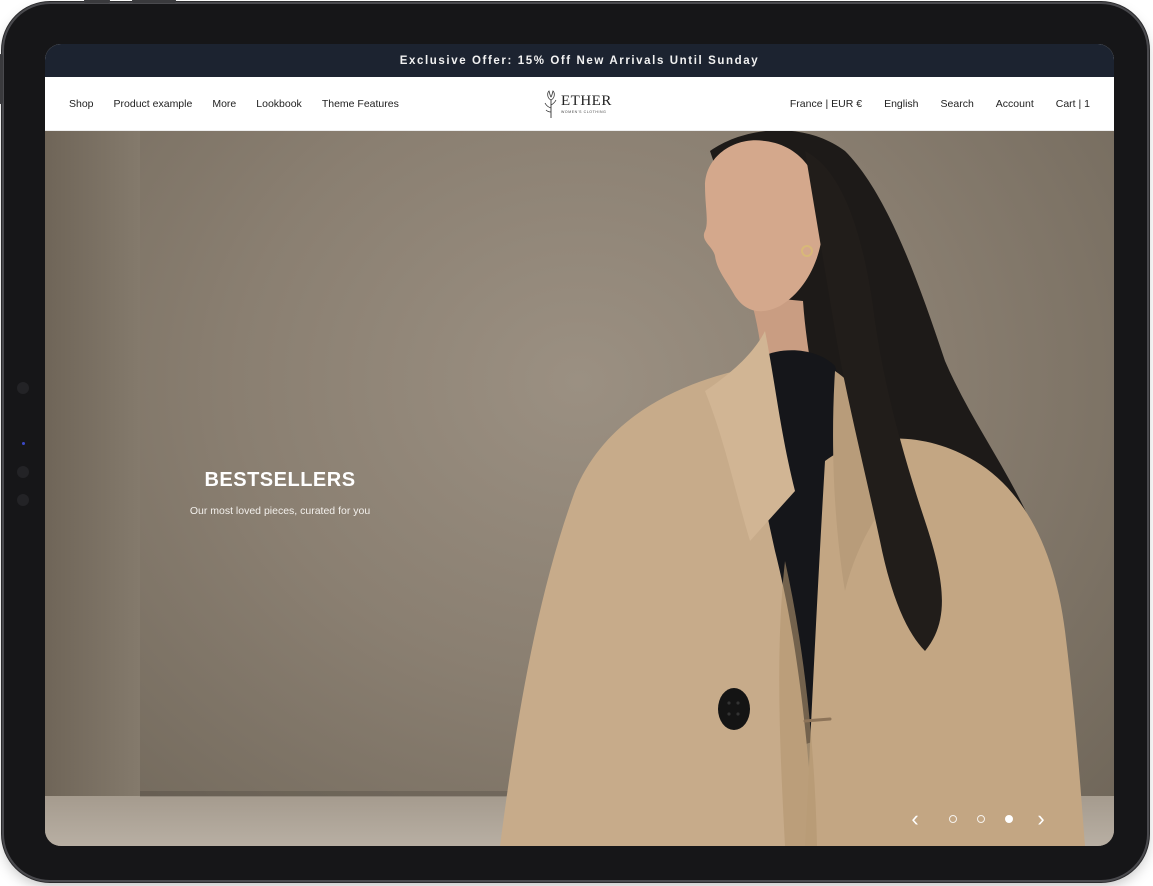 Image resolution: width=1153 pixels, height=886 pixels. What do you see at coordinates (1041, 819) in the screenshot?
I see `chevron-right-icon: ›` at bounding box center [1041, 819].